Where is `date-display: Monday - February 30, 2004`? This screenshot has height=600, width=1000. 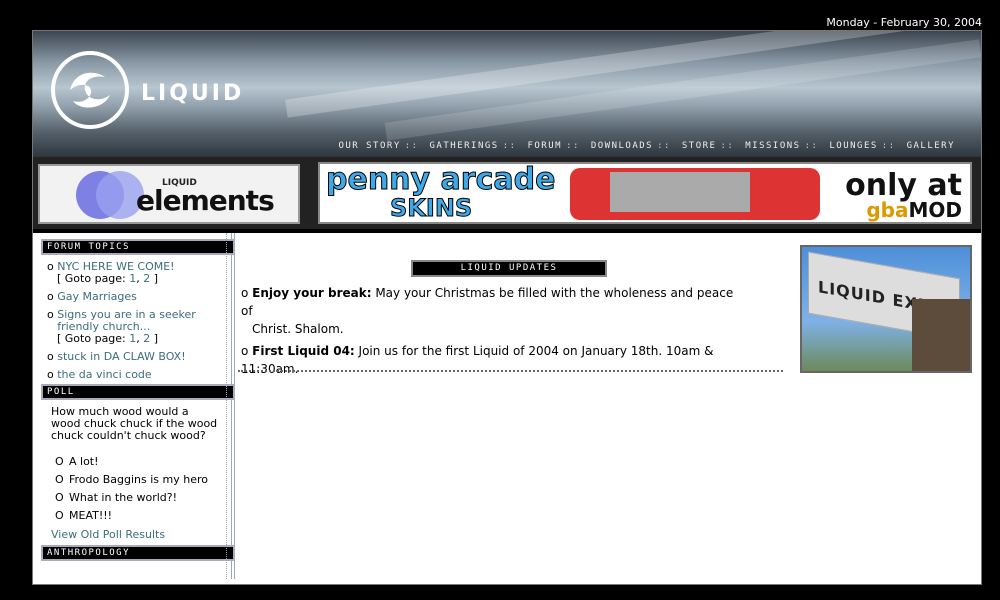 date-display: Monday - February 30, 2004 is located at coordinates (904, 22).